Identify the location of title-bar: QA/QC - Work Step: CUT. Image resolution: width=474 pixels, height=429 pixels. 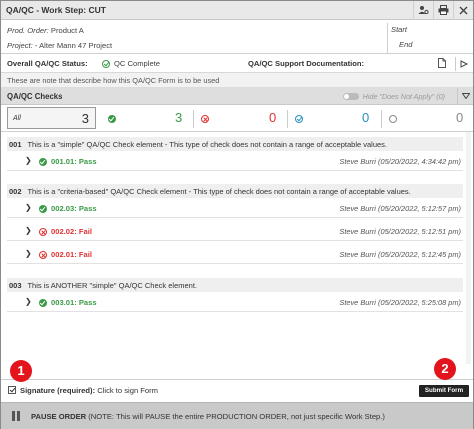
(237, 10).